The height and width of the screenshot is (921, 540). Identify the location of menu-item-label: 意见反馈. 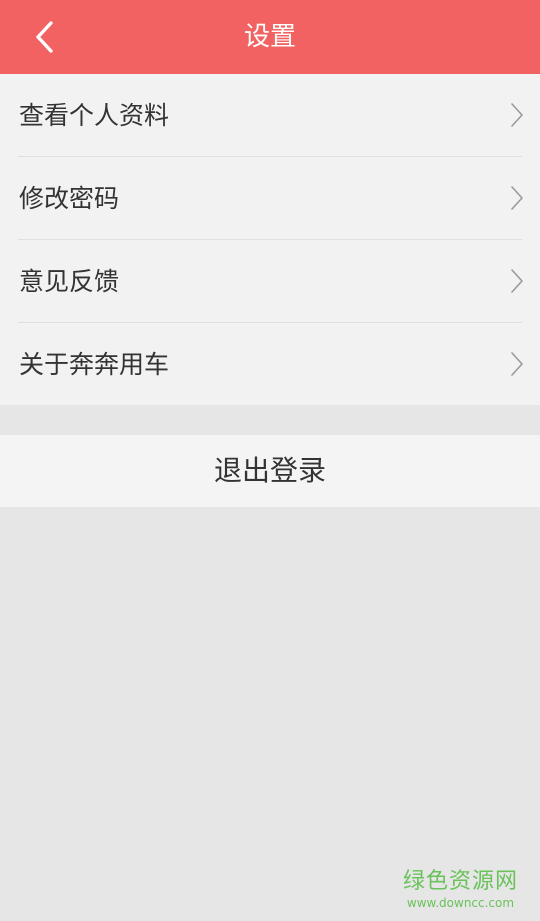
(69, 281).